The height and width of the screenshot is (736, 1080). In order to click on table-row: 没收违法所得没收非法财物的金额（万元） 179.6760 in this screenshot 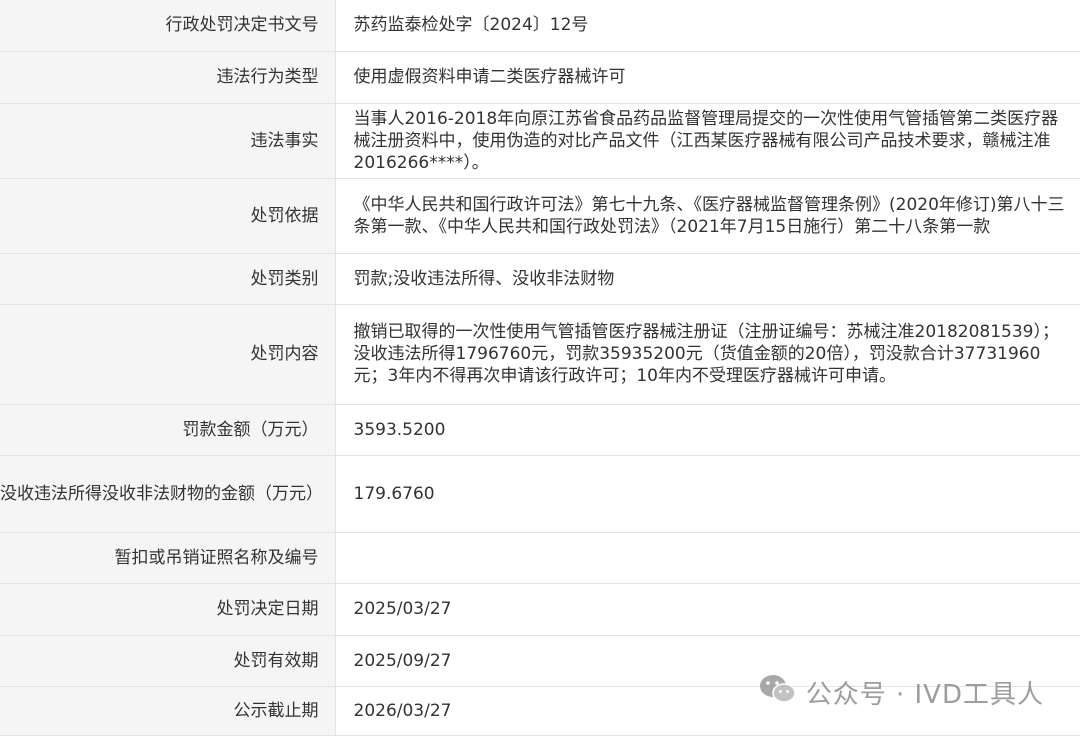, I will do `click(540, 494)`.